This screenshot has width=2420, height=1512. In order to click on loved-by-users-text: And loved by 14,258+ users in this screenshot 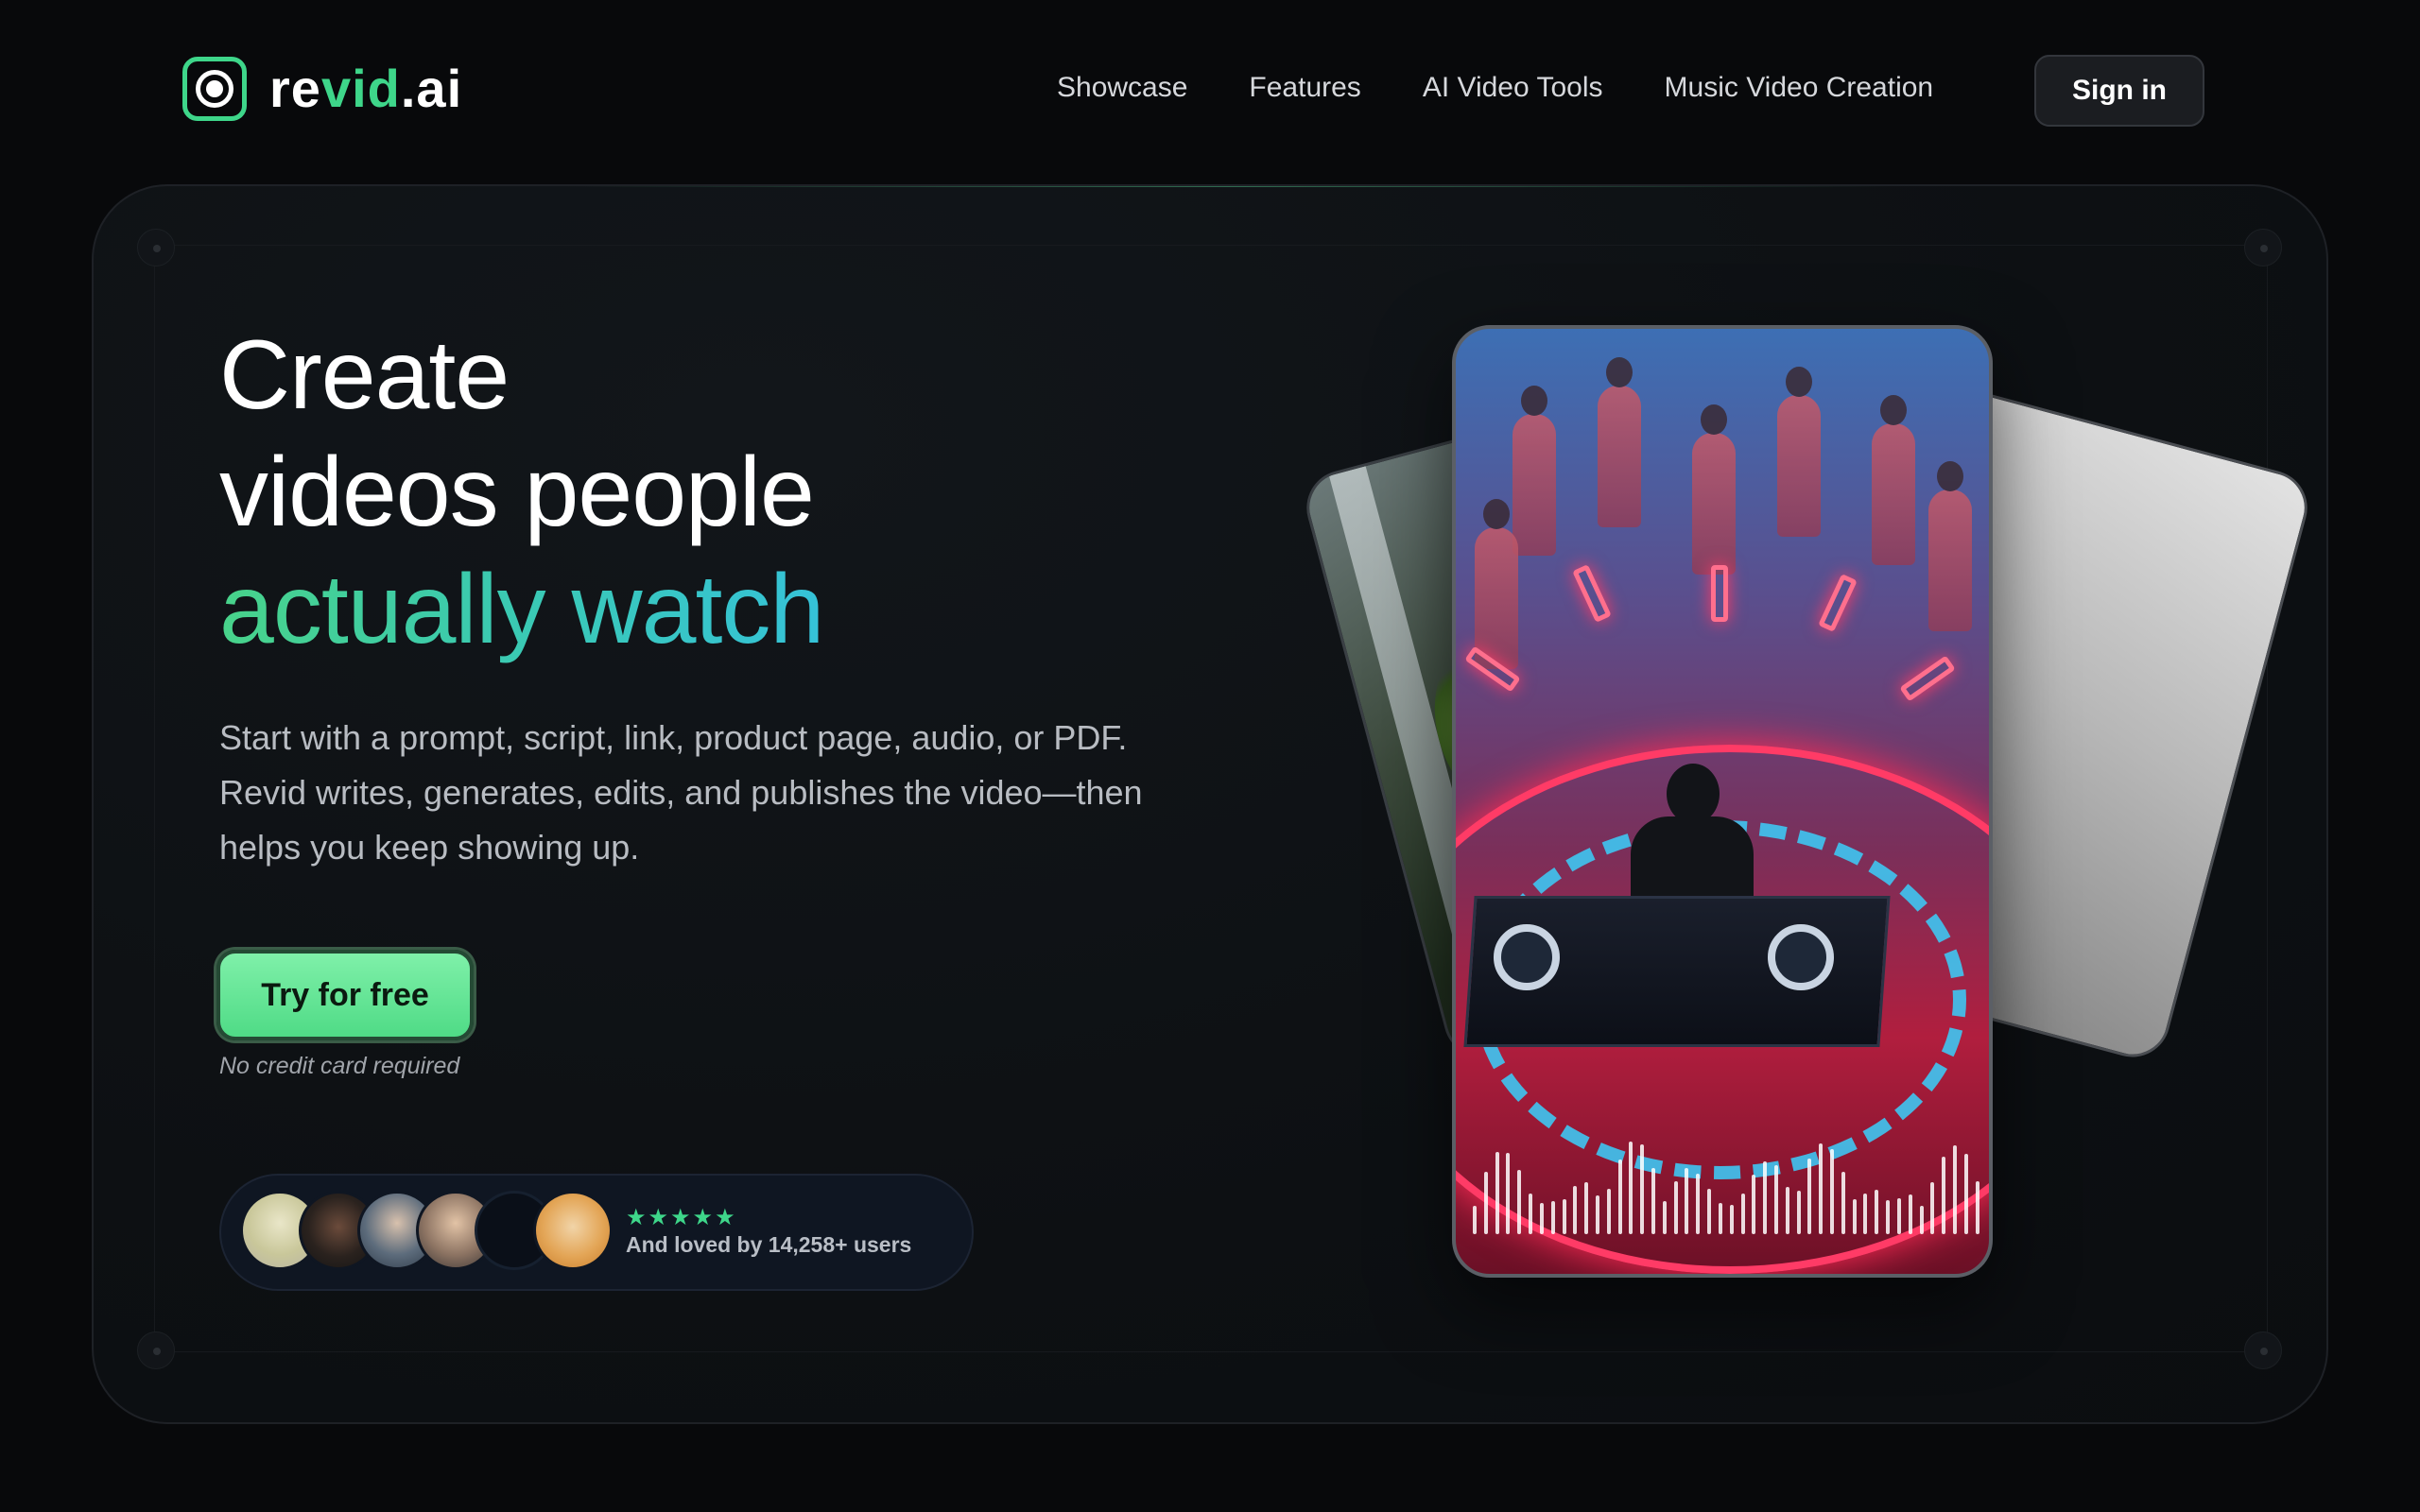, I will do `click(769, 1244)`.